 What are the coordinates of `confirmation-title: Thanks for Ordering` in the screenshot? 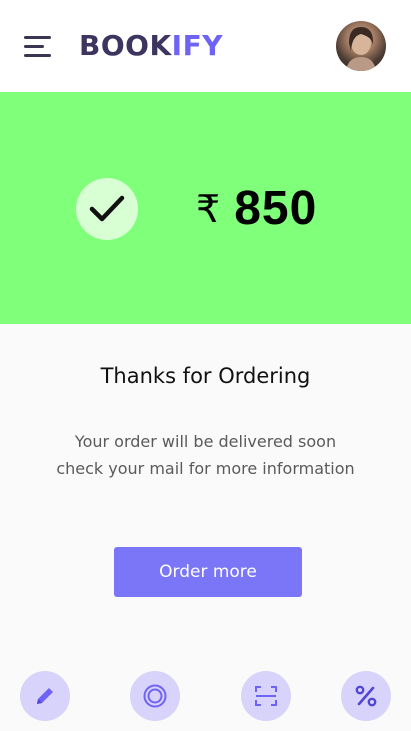 It's located at (205, 376).